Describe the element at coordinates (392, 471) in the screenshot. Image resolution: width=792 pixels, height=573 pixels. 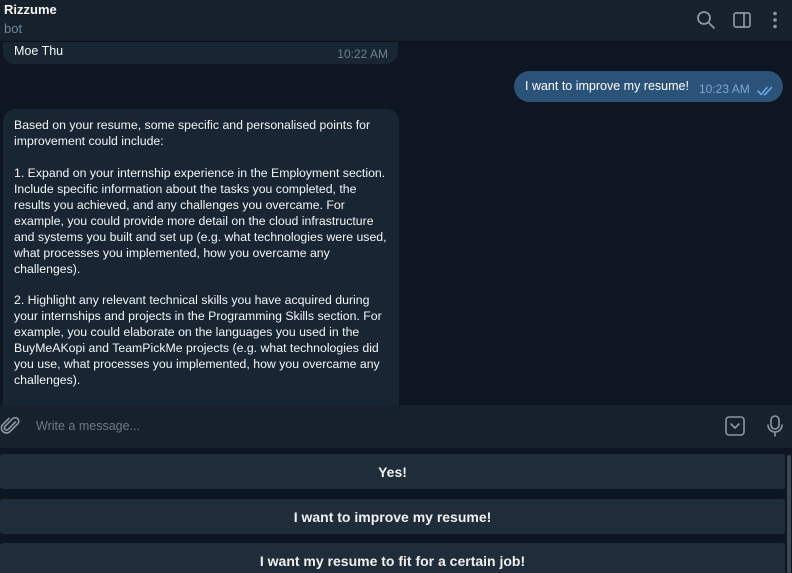
I see `reply-button-yes: Yes!` at that location.